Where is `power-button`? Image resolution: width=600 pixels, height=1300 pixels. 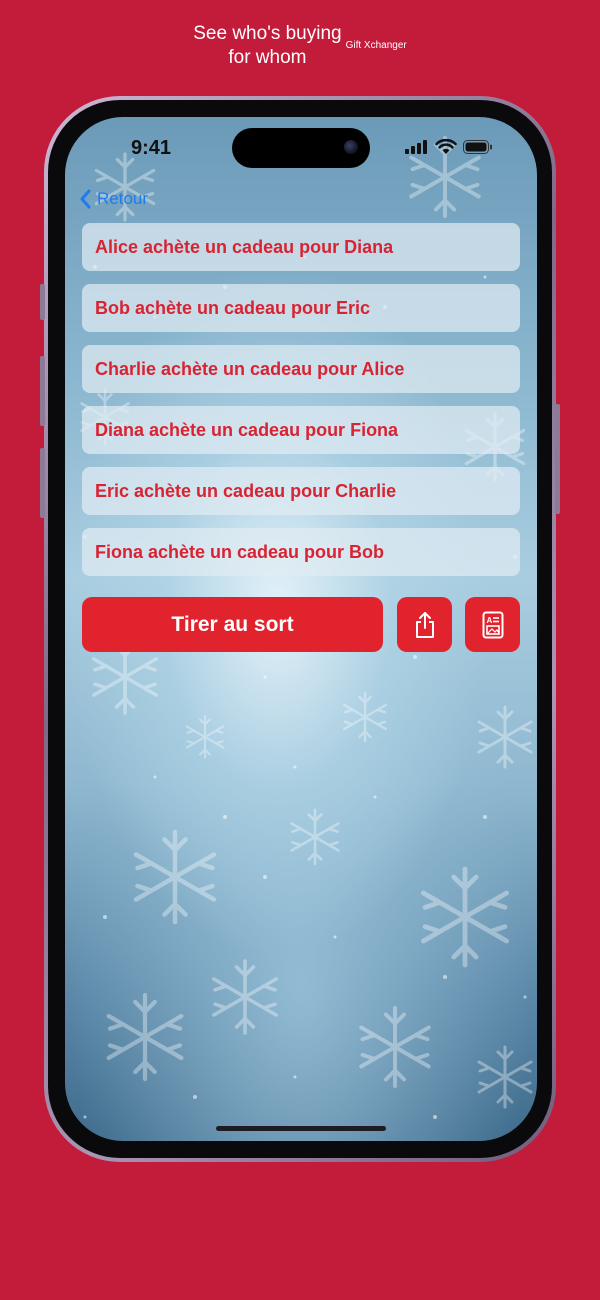 power-button is located at coordinates (557, 459).